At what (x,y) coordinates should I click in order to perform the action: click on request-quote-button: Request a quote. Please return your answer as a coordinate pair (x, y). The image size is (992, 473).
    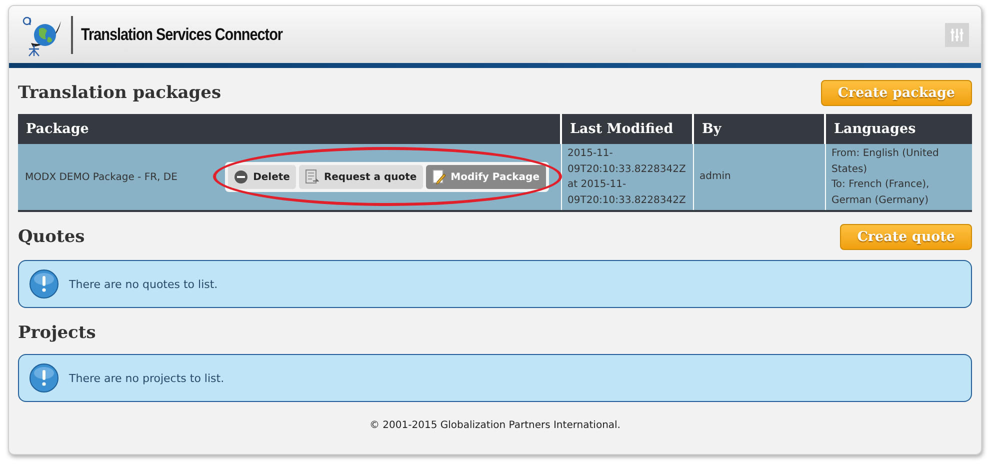
    Looking at the image, I should click on (360, 177).